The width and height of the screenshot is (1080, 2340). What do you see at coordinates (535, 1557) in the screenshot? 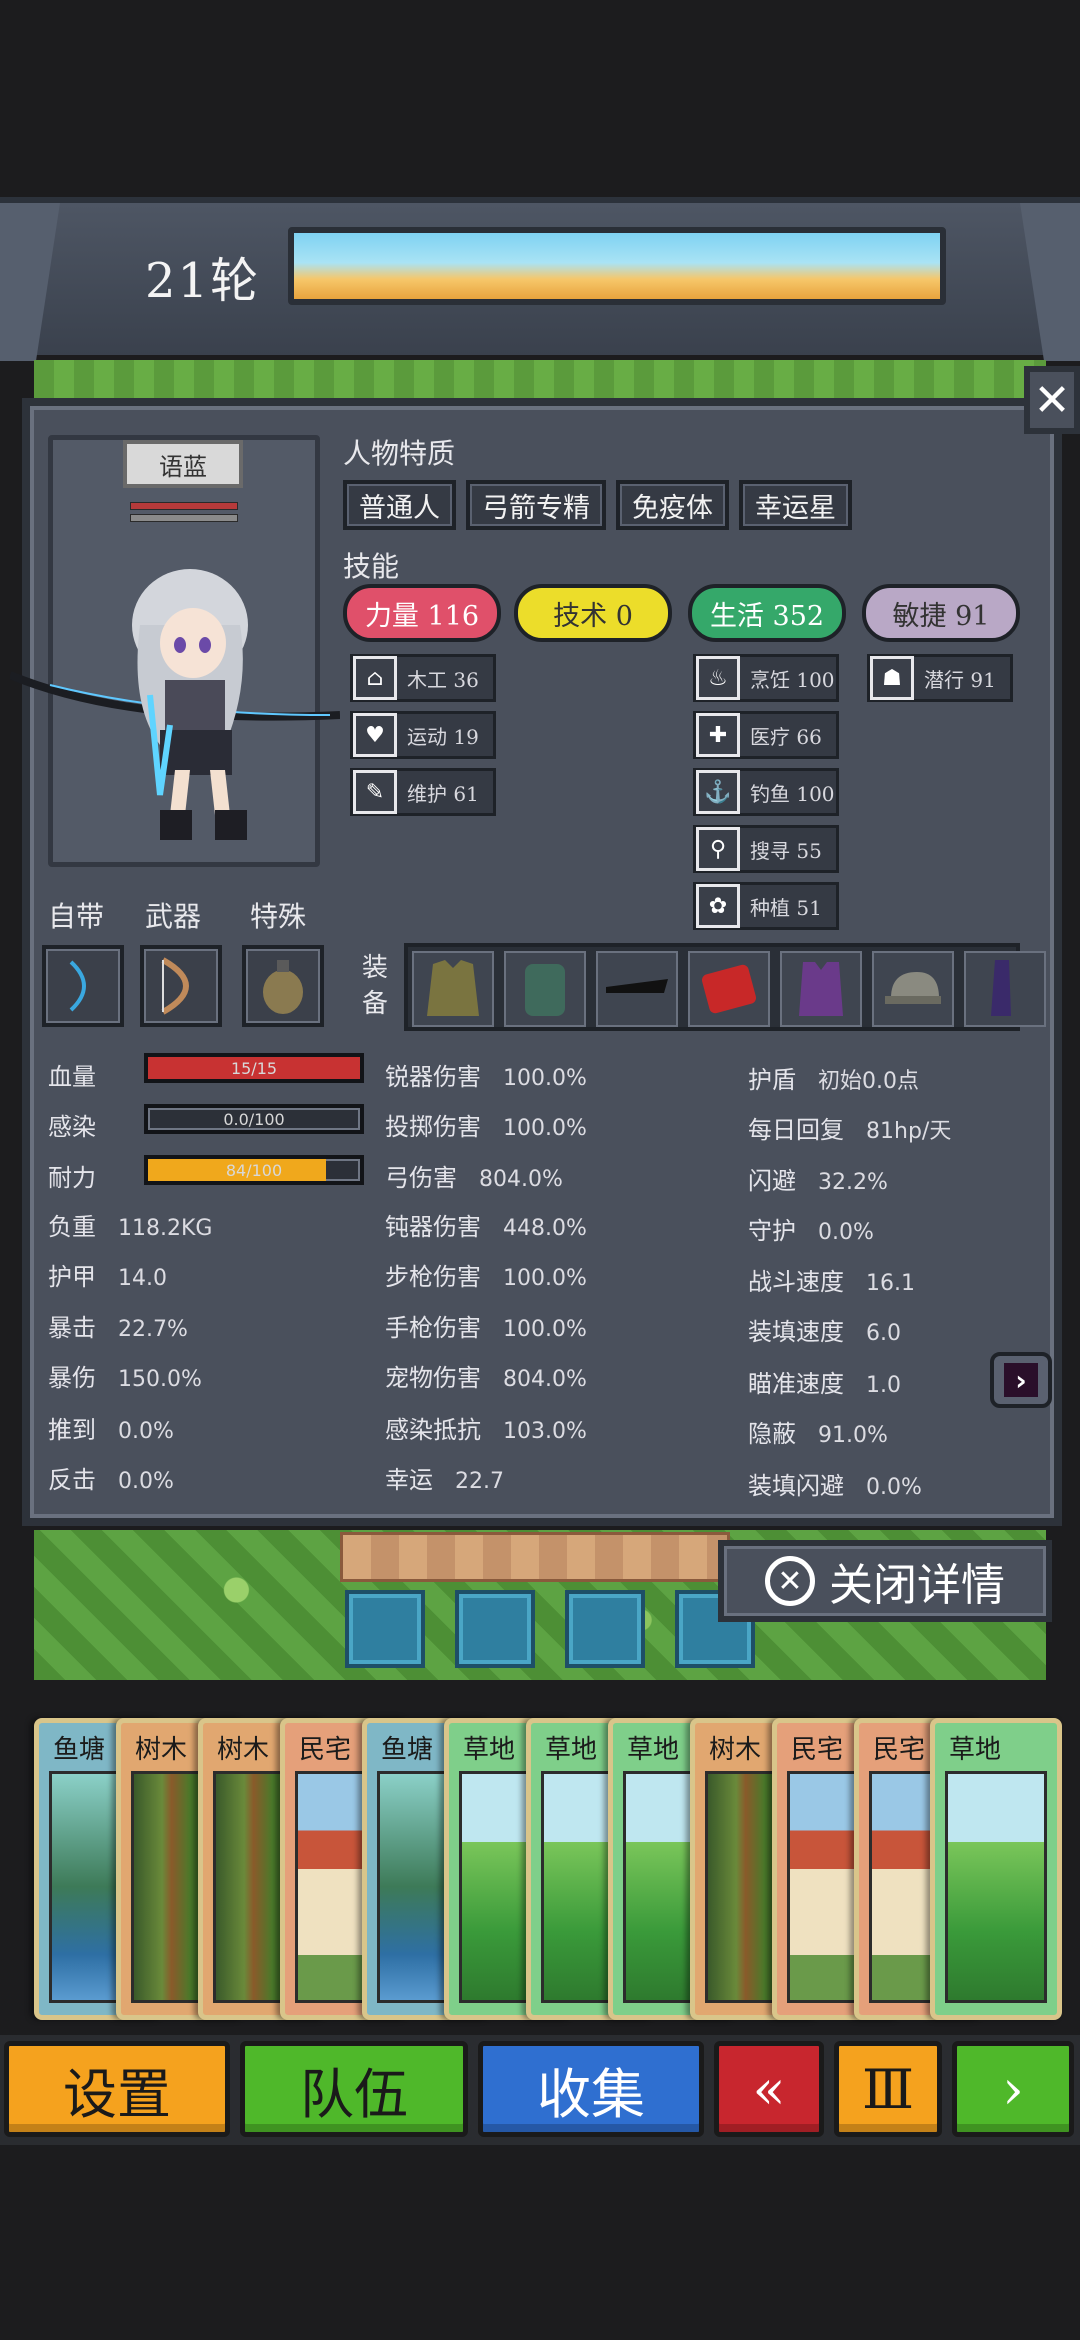
I see `map-path` at bounding box center [535, 1557].